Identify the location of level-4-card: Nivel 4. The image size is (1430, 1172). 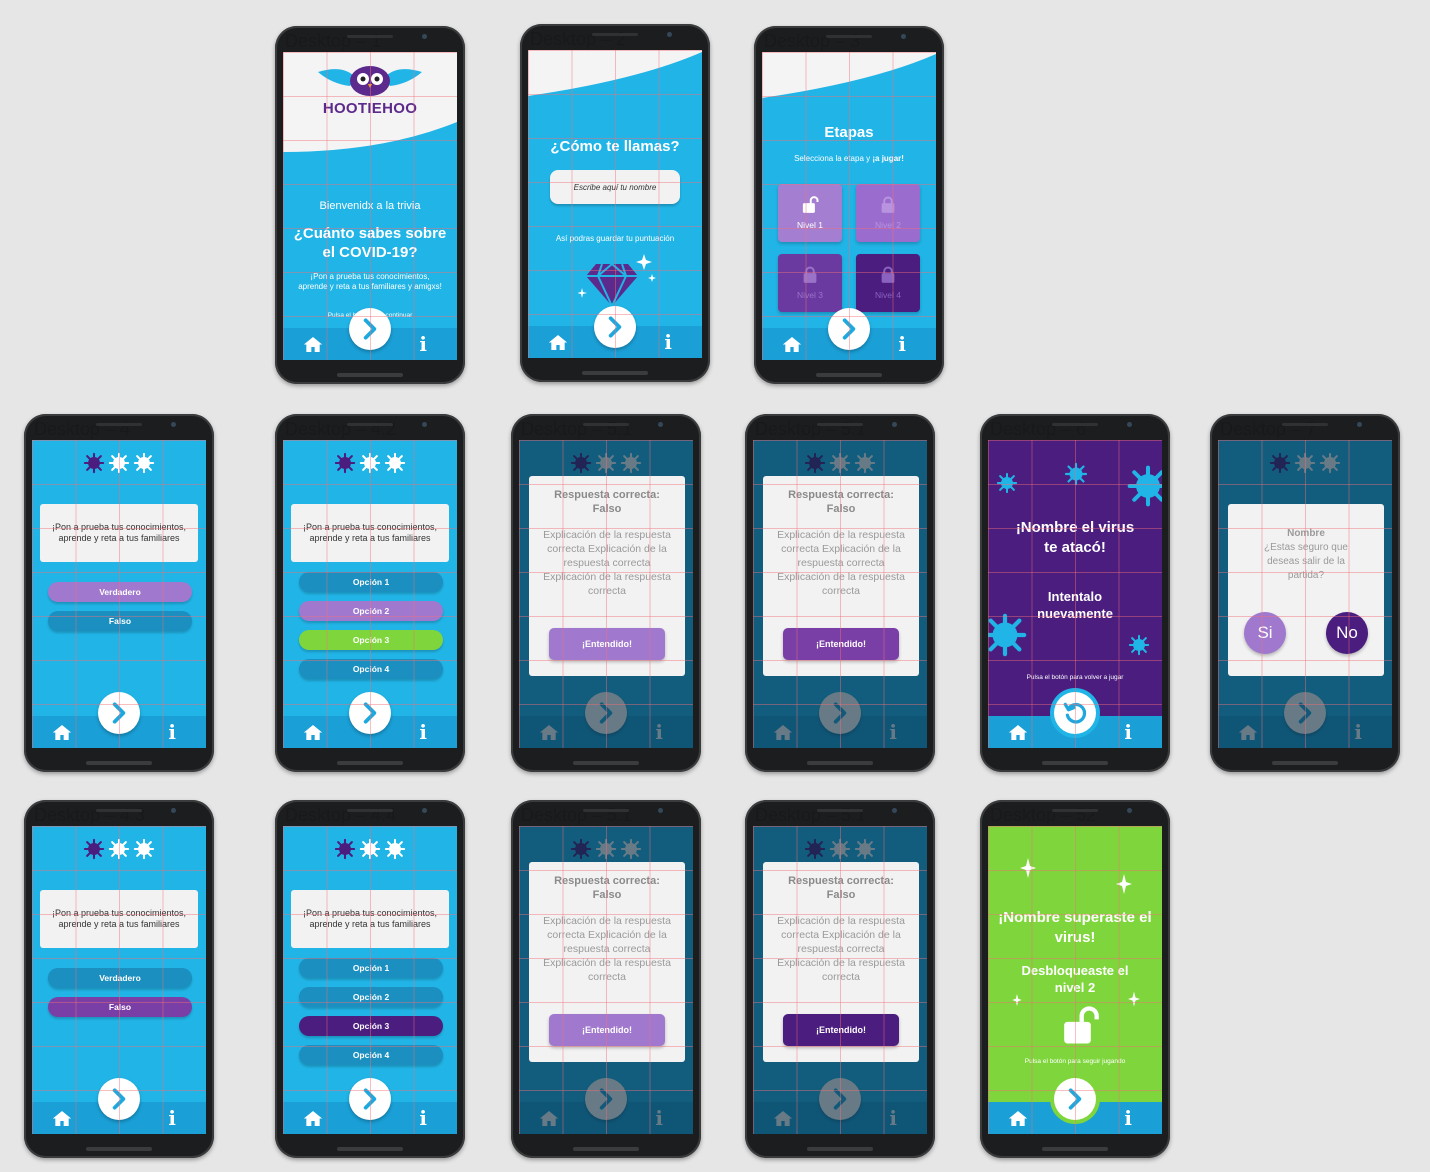
(888, 283).